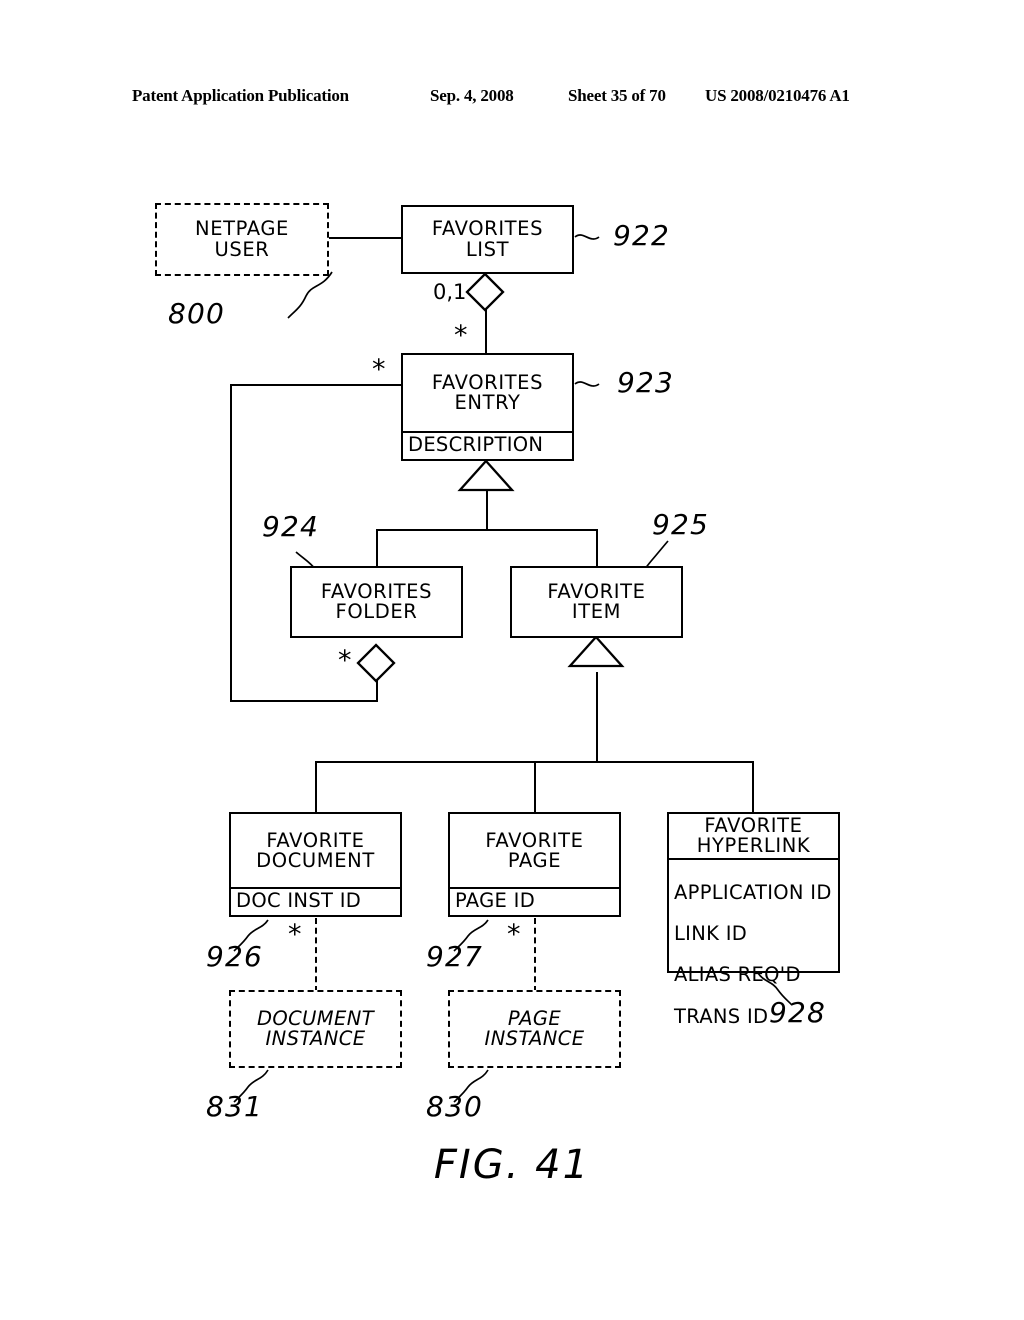  I want to click on connector-split-to-favorite-document, so click(316, 787).